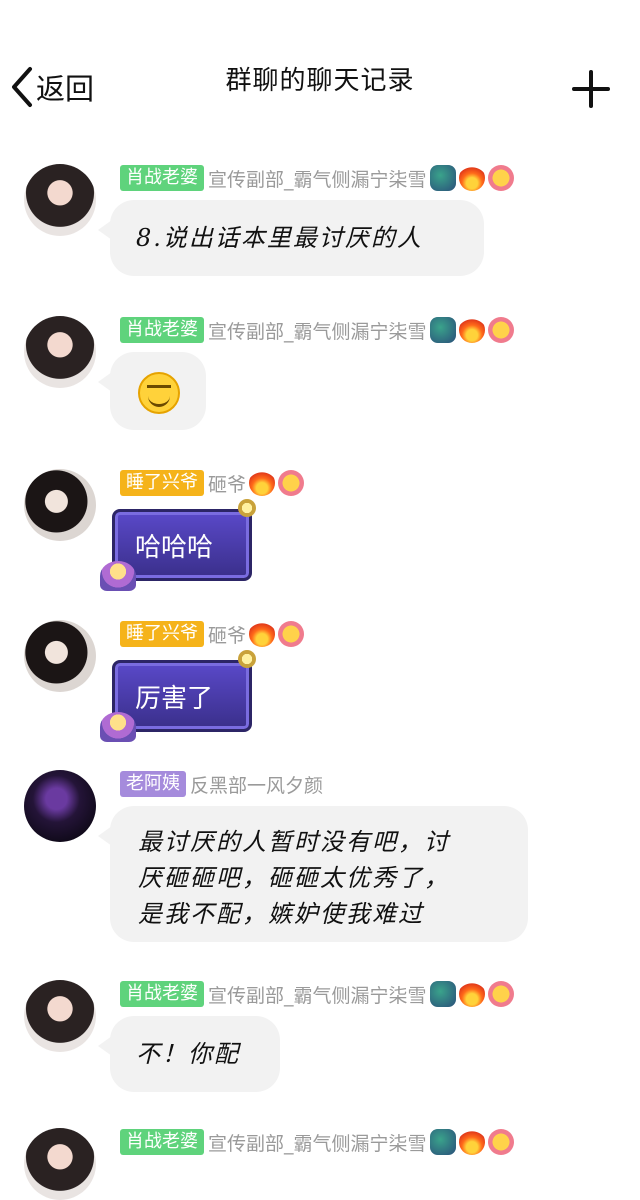 The height and width of the screenshot is (1200, 640). I want to click on navigation-bar: 返回 群聊的聊天记录, so click(320, 65).